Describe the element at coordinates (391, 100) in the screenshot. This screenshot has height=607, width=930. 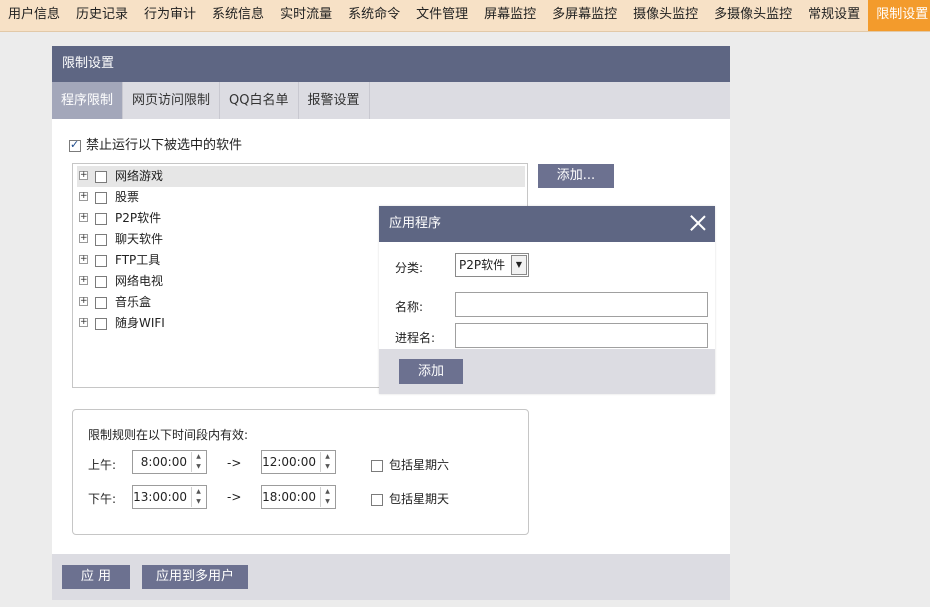
I see `tab-bar: 程序限制 网页访问限制 QQ白名单 报警设置` at that location.